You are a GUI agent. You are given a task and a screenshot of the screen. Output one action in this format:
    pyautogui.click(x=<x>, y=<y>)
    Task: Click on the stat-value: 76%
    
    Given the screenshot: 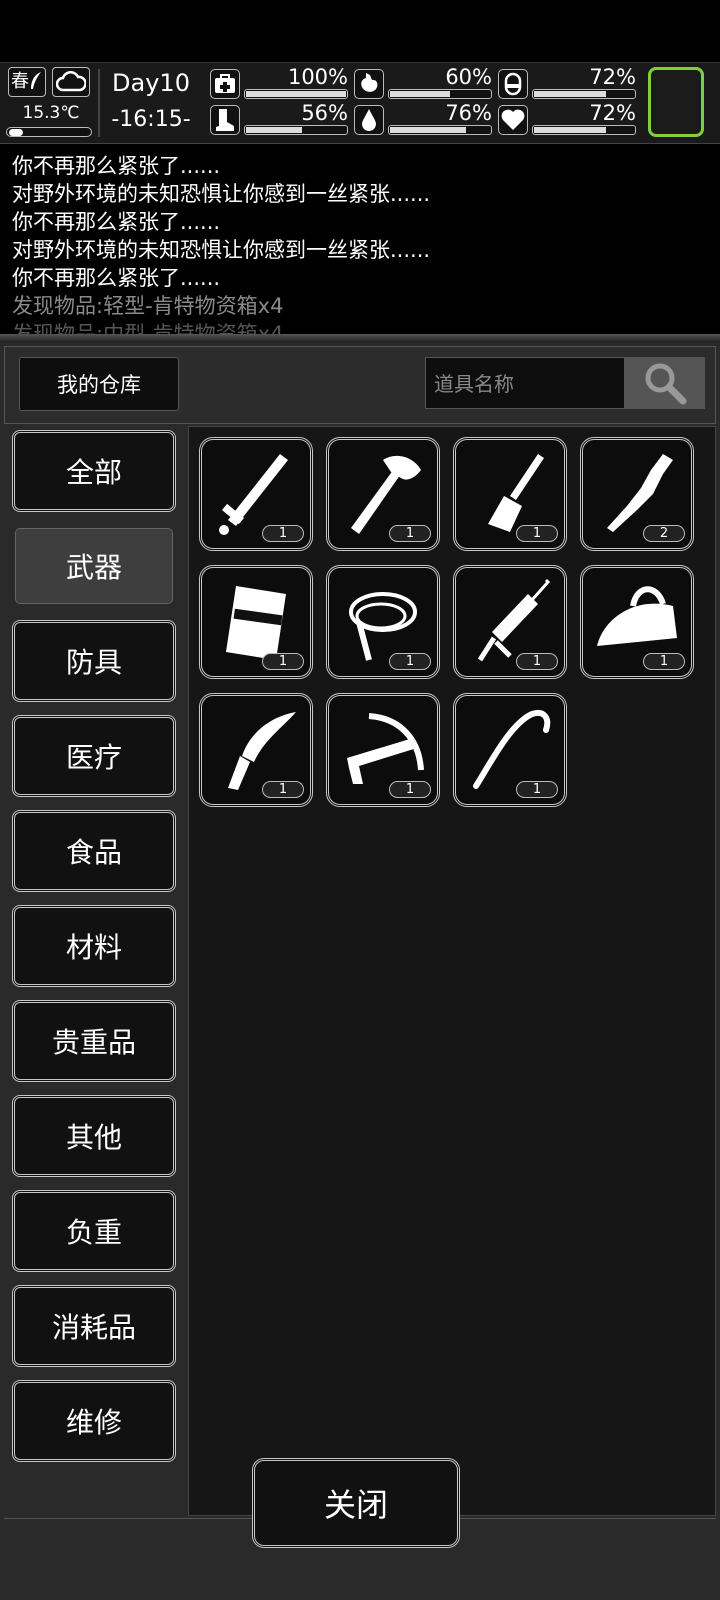 What is the action you would take?
    pyautogui.click(x=468, y=113)
    